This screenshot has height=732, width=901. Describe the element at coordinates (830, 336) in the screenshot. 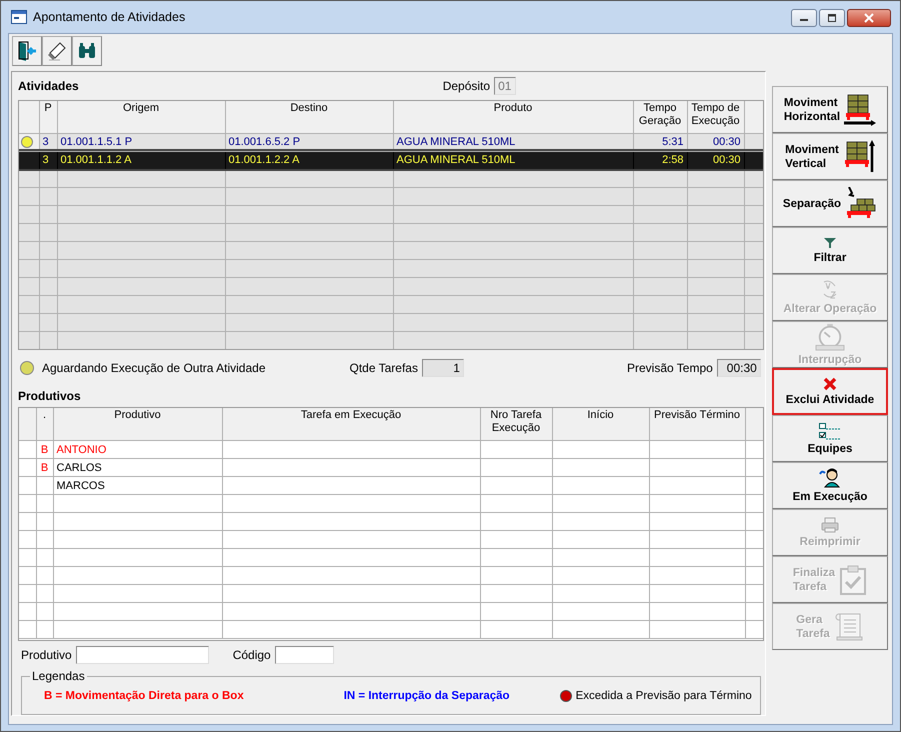

I see `stopwatch-icon` at that location.